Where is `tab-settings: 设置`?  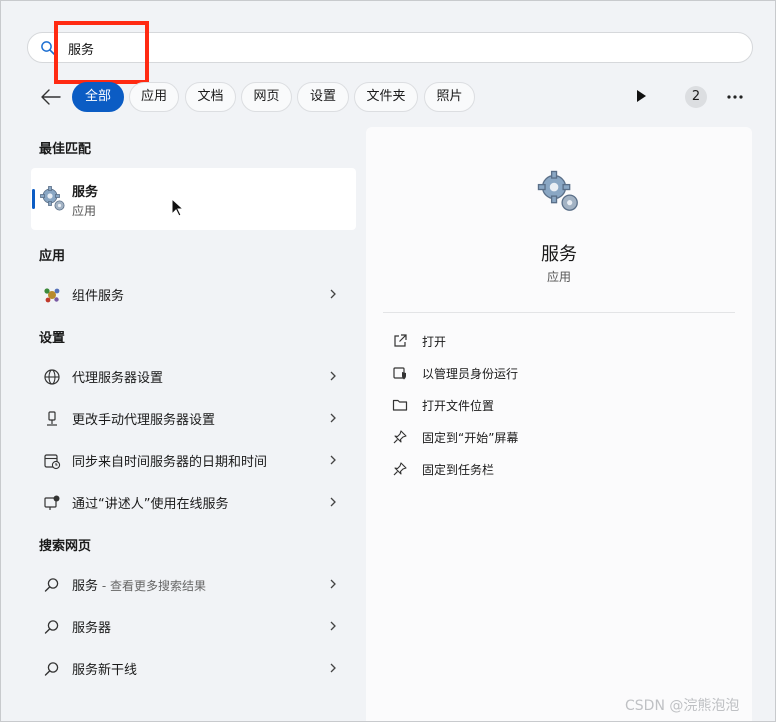
tab-settings: 设置 is located at coordinates (323, 97).